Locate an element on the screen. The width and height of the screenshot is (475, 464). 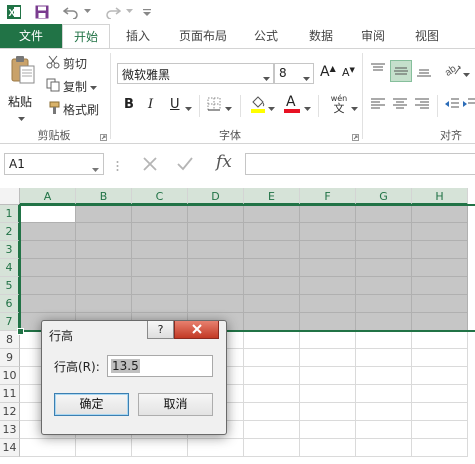
italic-button: I is located at coordinates (150, 104).